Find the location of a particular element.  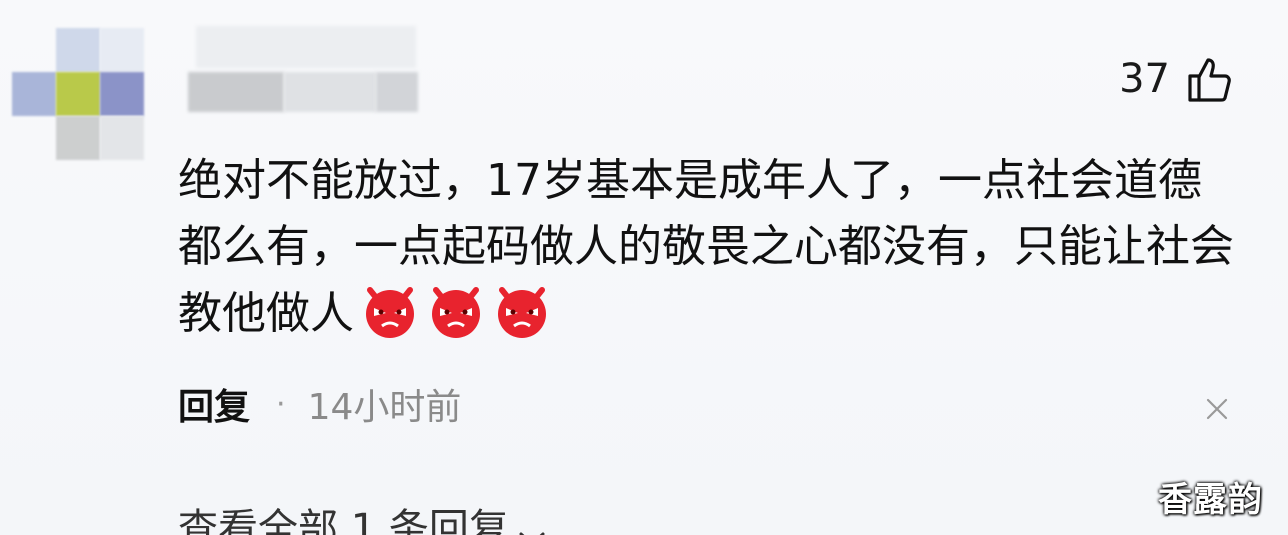

view-all-replies-link: 查看全部 1 条回复 is located at coordinates (362, 515).